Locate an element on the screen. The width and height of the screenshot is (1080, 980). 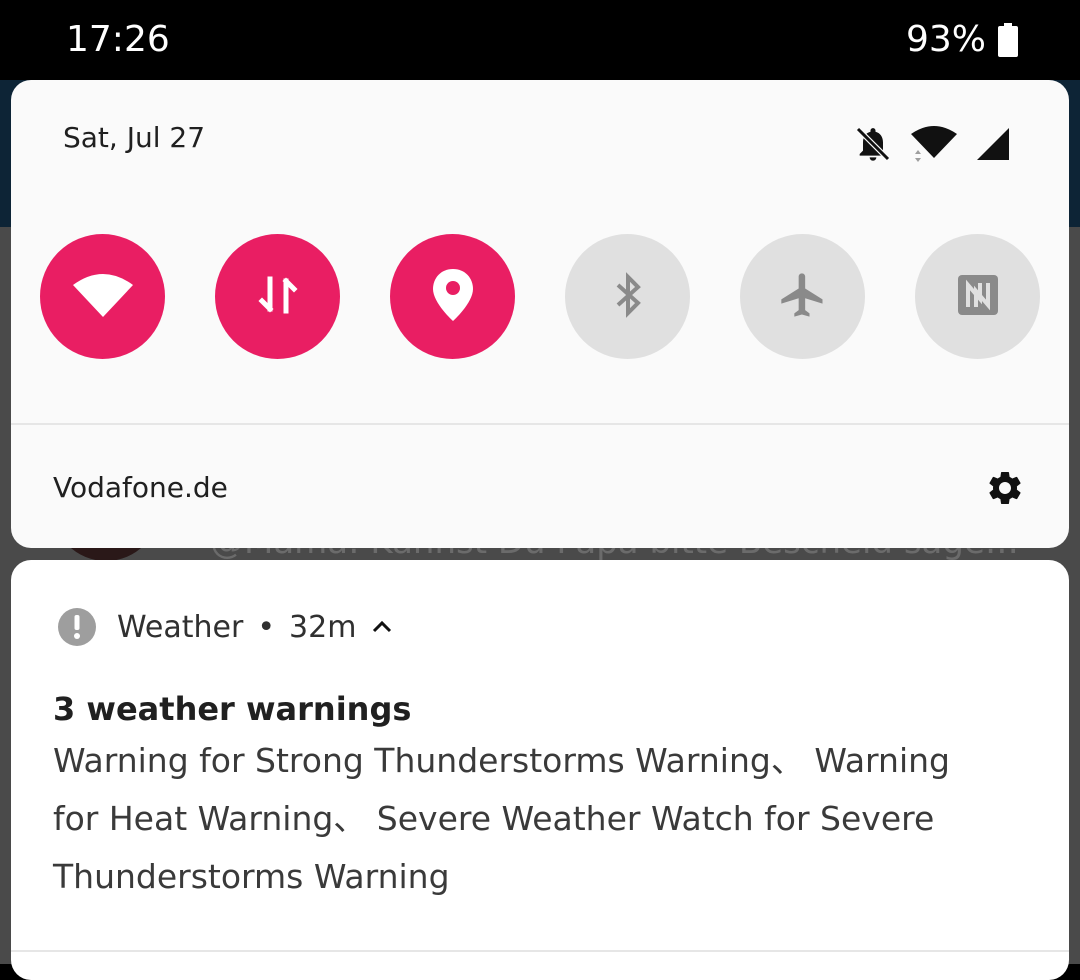
airplane-icon is located at coordinates (803, 297).